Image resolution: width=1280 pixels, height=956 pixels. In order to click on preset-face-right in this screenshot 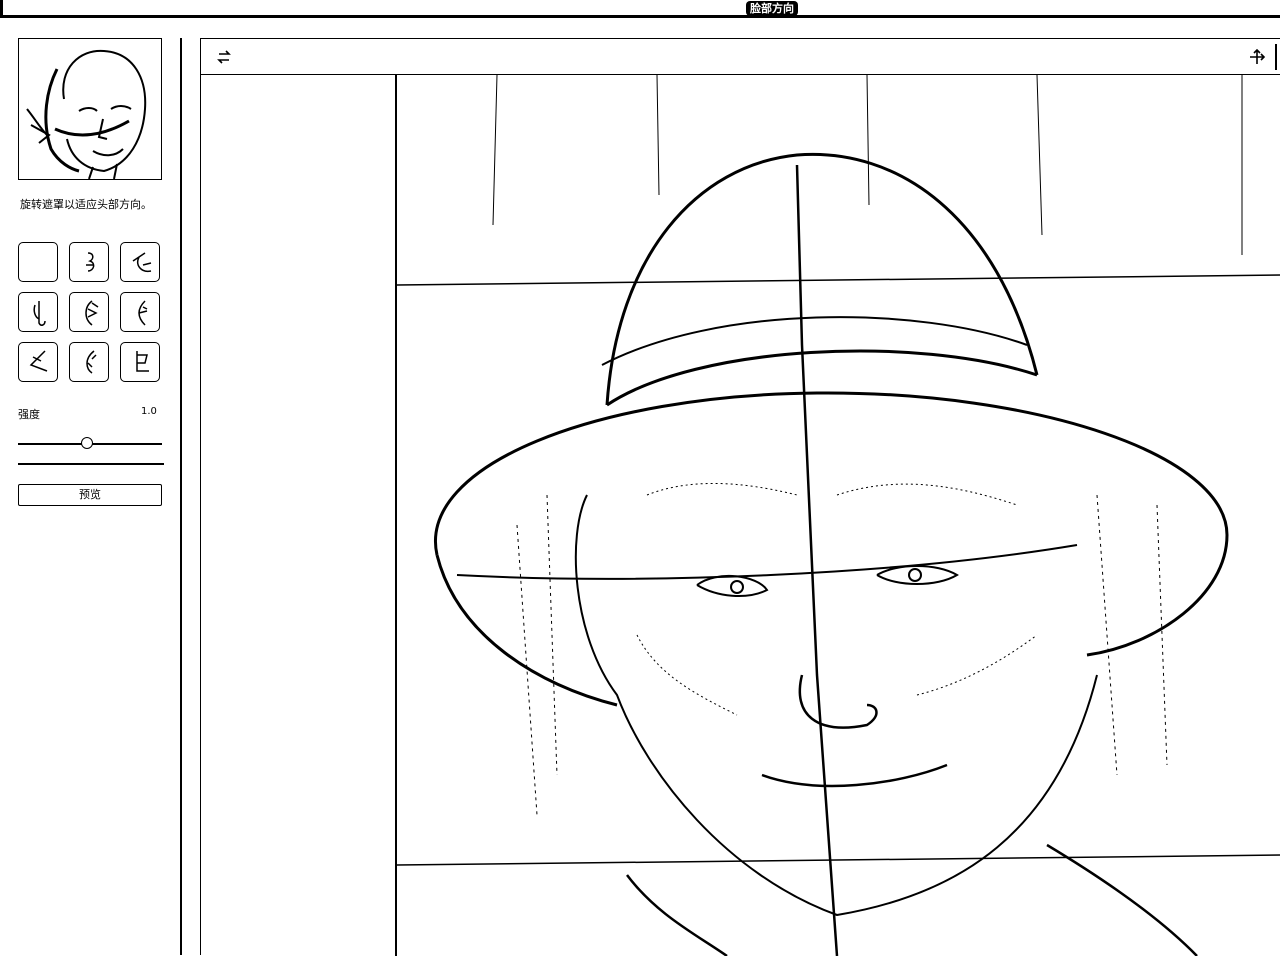, I will do `click(140, 312)`.